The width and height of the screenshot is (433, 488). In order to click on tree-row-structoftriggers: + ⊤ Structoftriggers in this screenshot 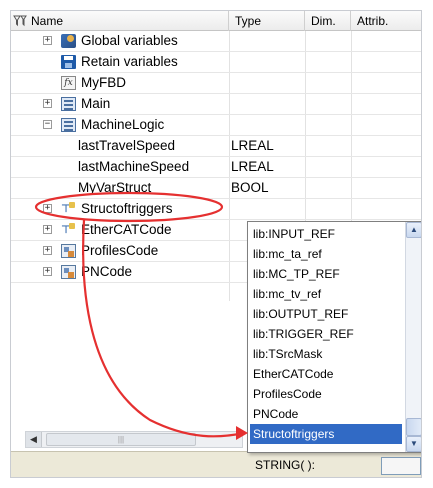, I will do `click(216, 209)`.